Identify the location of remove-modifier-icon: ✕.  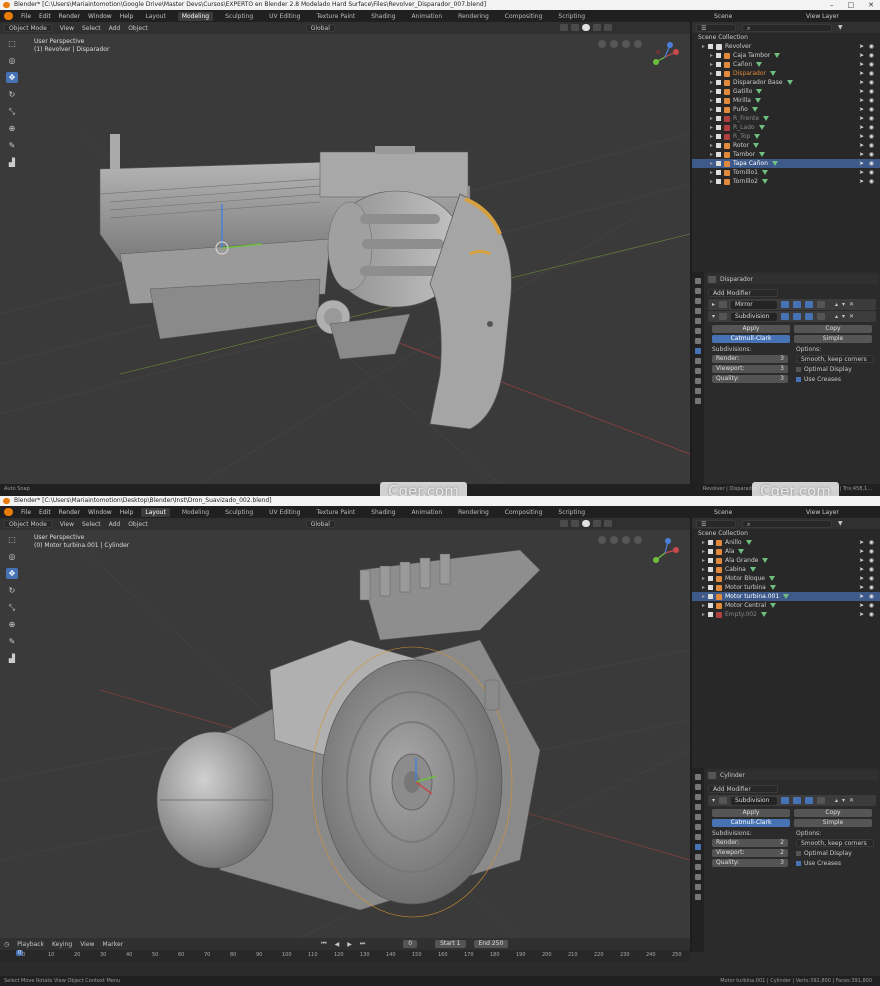
(851, 304).